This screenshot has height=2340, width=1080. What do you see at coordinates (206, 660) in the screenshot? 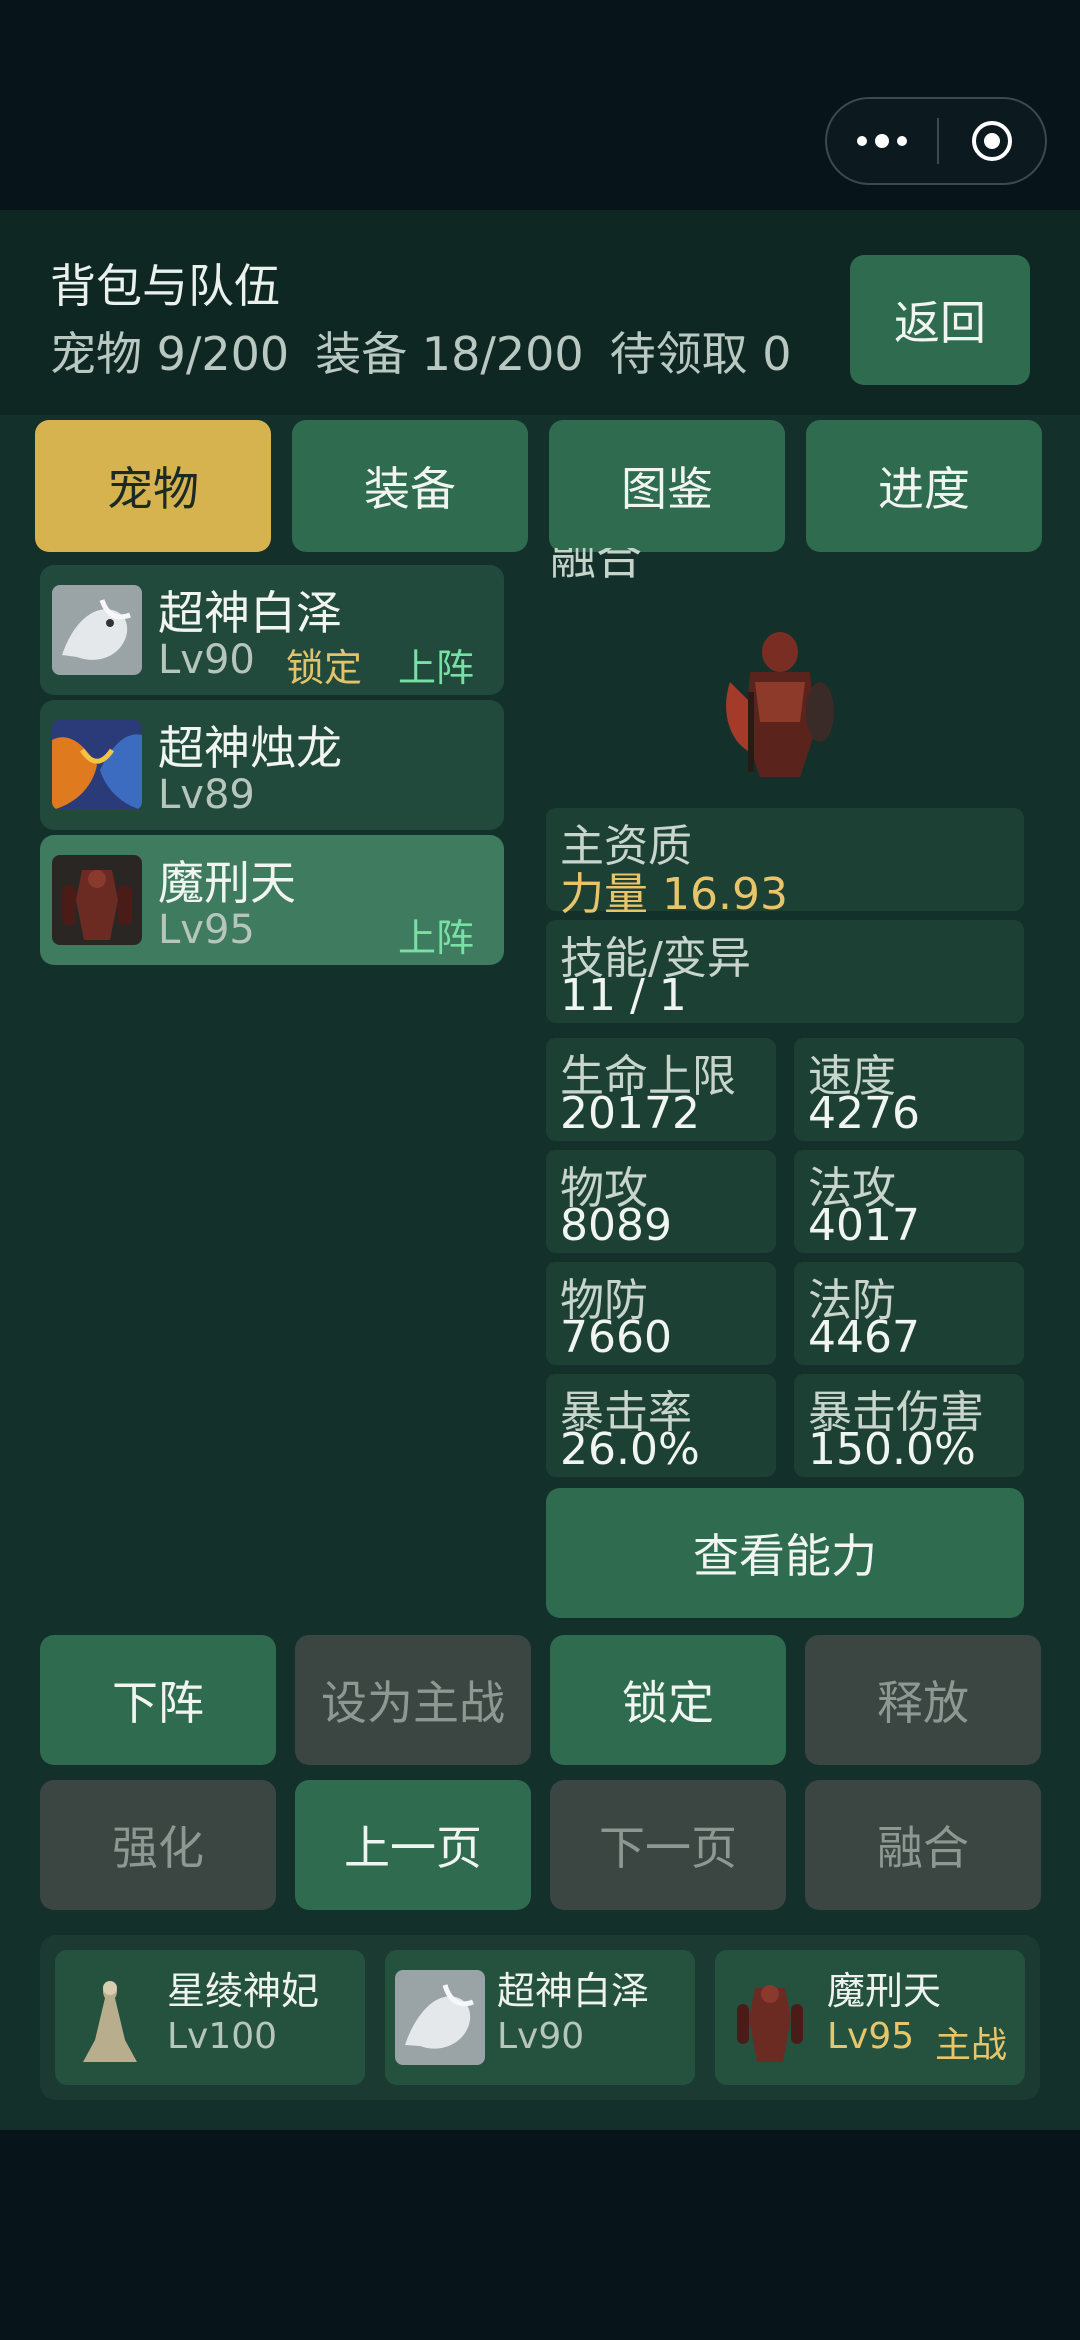
I see `pet-level: Lv90` at bounding box center [206, 660].